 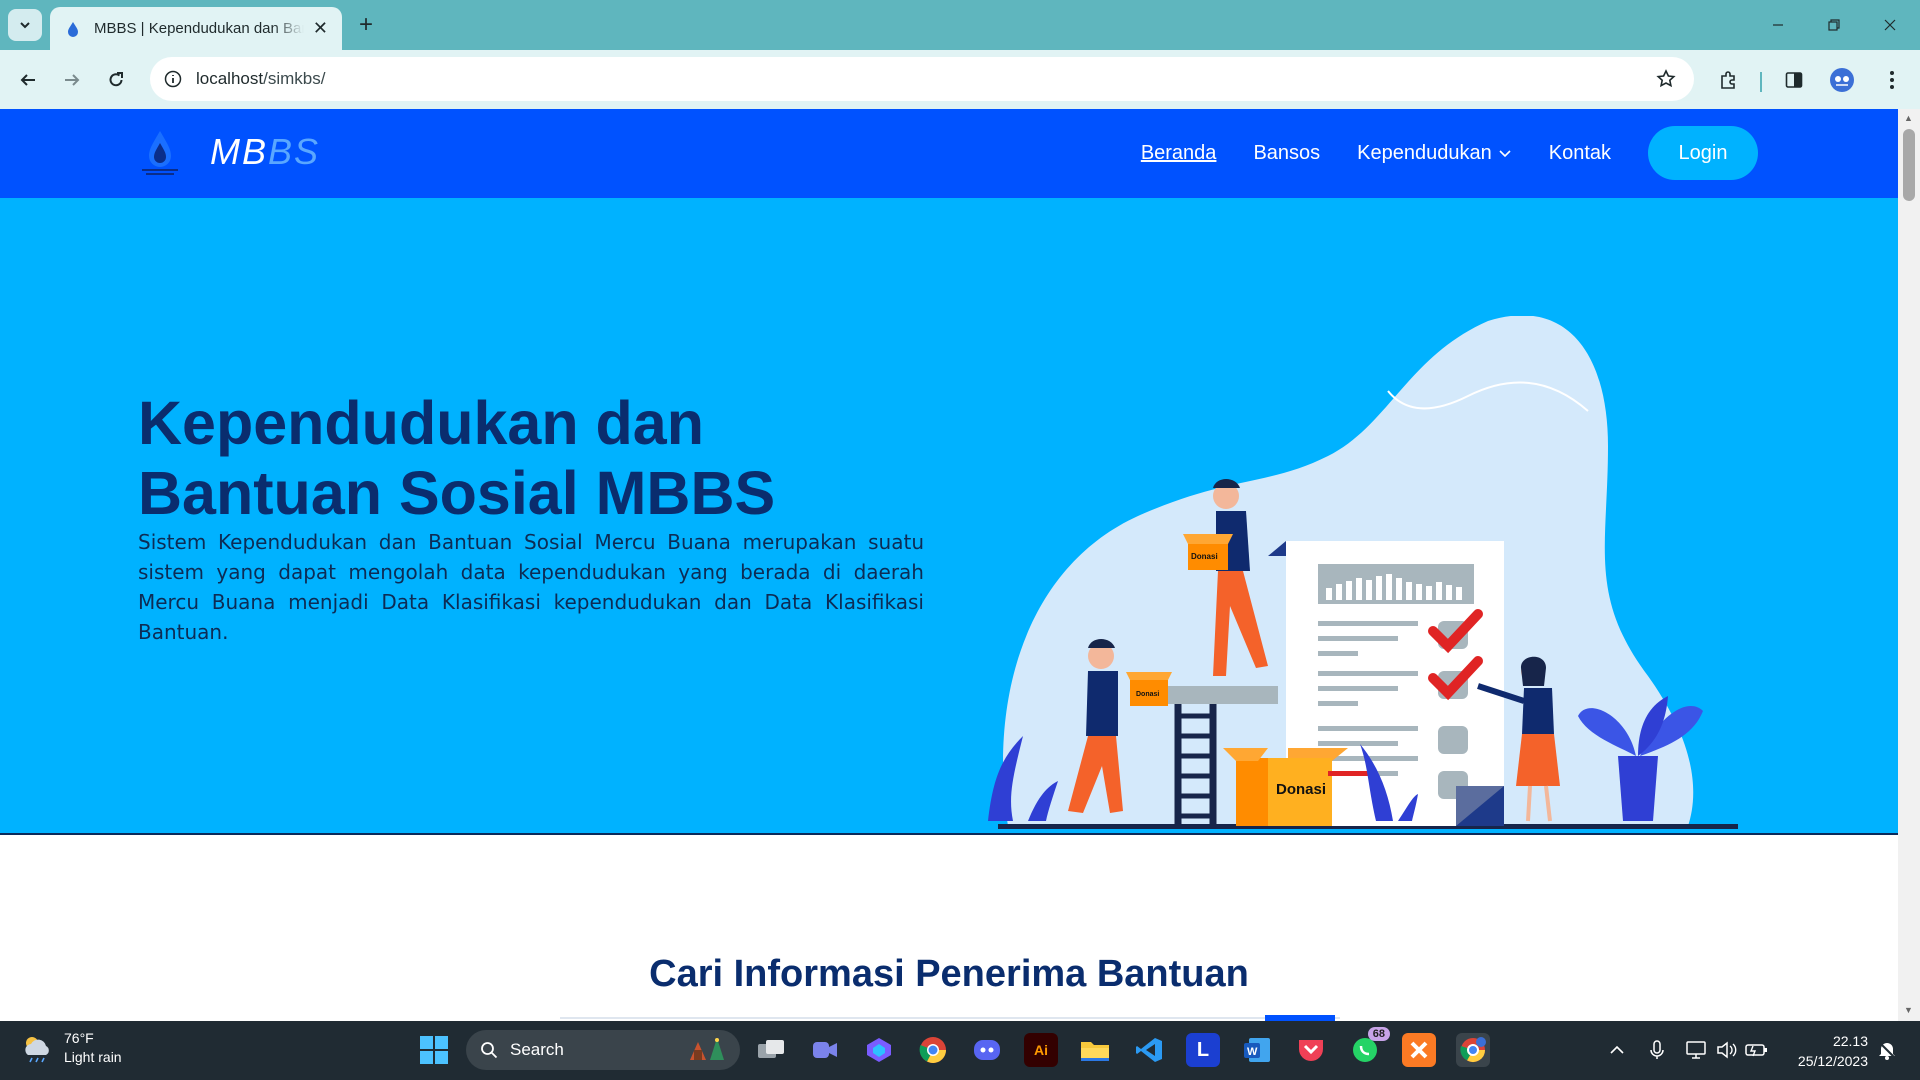 I want to click on new-tab-button: +, so click(x=366, y=25).